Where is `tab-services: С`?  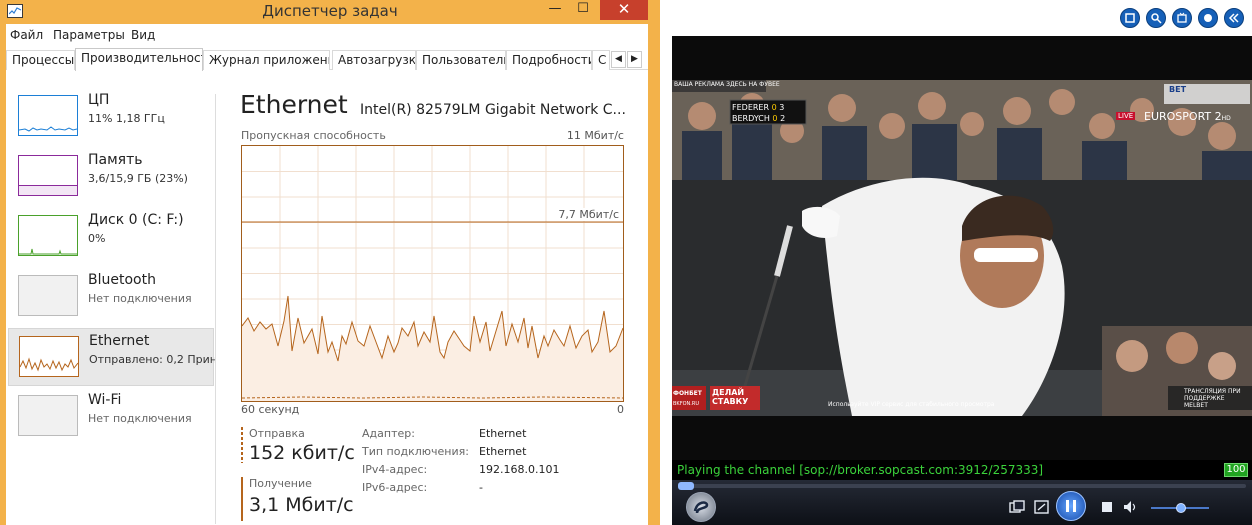 tab-services: С is located at coordinates (601, 60).